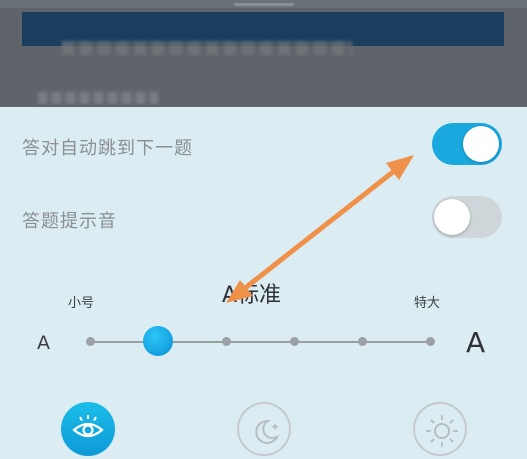 The height and width of the screenshot is (459, 527). I want to click on eye-icon, so click(88, 426).